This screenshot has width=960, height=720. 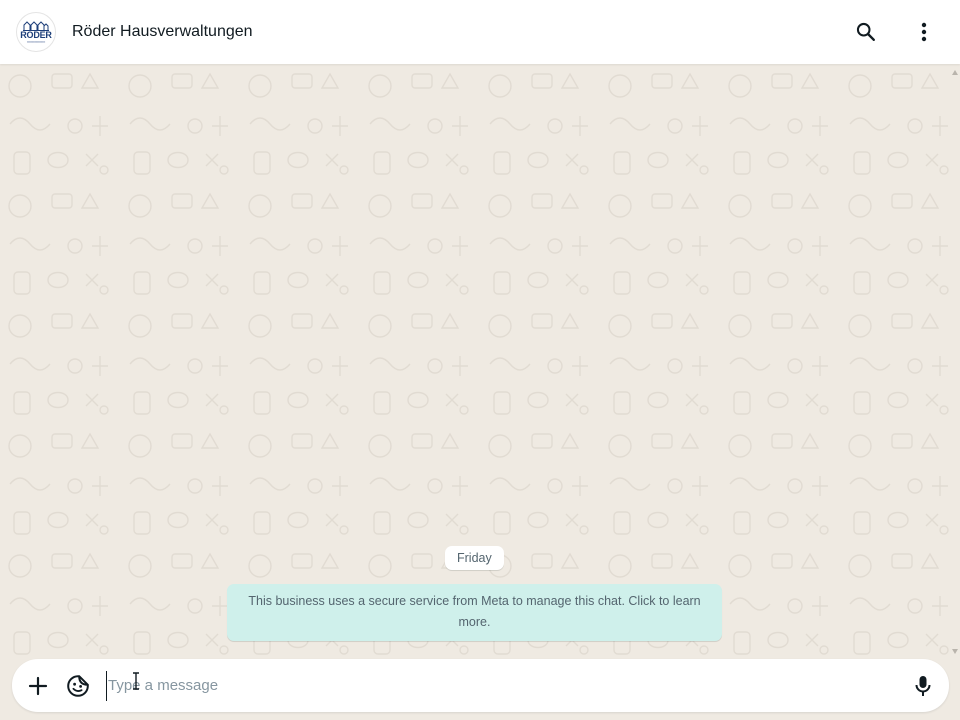 I want to click on search-button, so click(x=866, y=32).